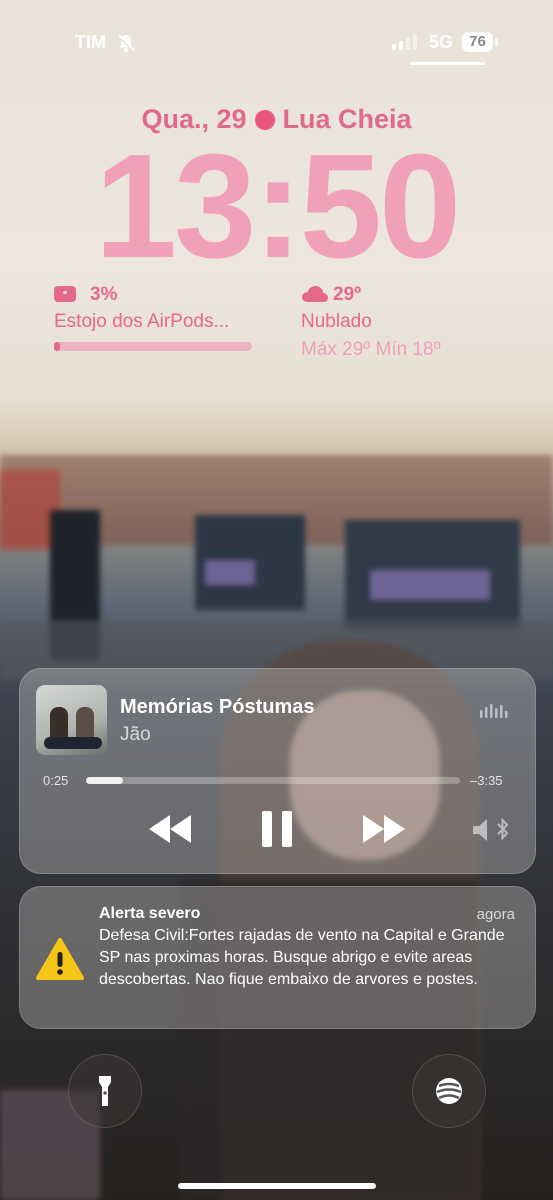 This screenshot has height=1200, width=553. I want to click on remaining-time: –3:35, so click(486, 780).